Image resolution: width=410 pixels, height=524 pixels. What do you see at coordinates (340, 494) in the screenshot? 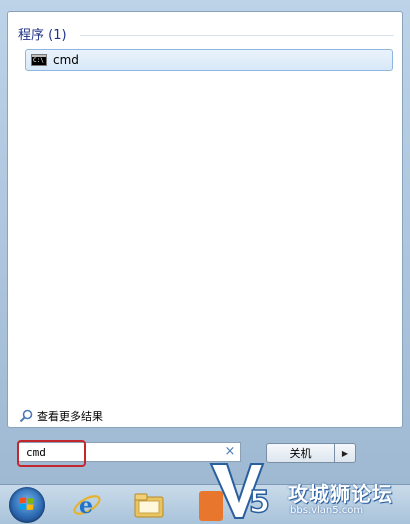
I see `watermark-title: 攻城狮论坛` at bounding box center [340, 494].